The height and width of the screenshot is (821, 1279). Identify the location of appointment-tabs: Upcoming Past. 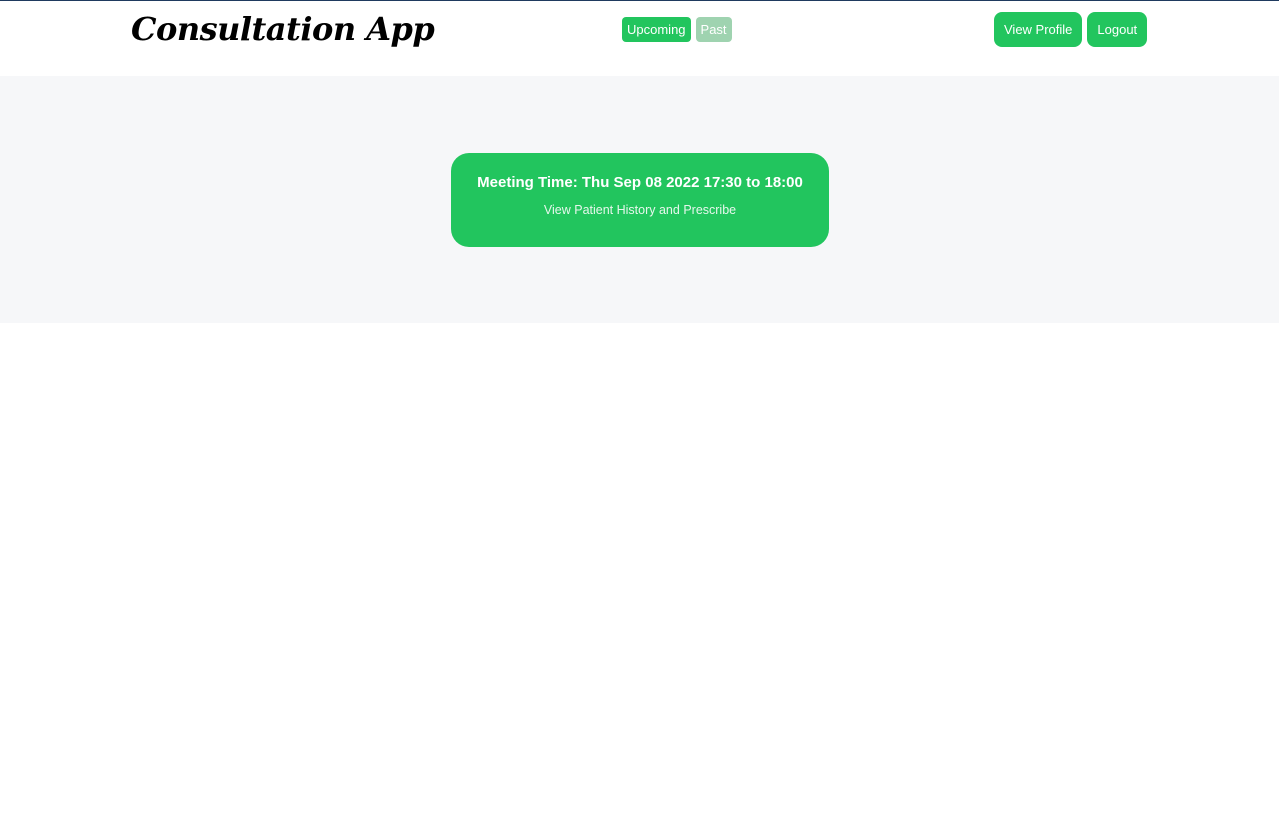
(677, 29).